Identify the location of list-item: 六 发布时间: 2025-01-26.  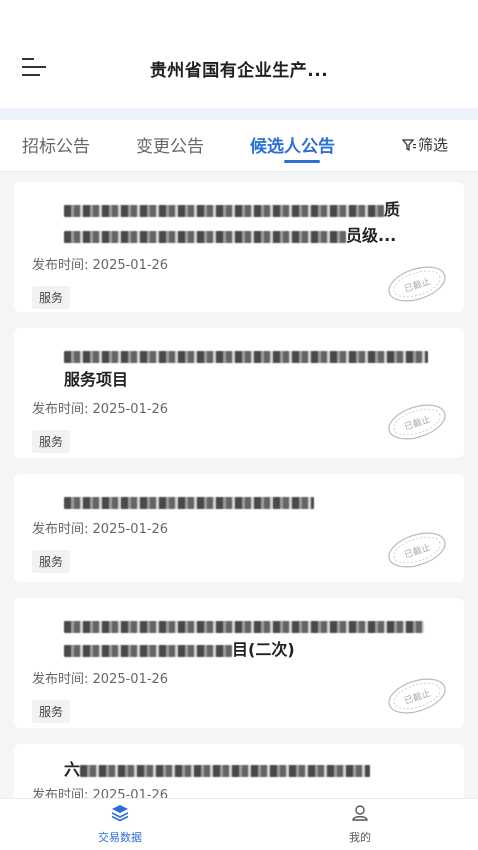
(239, 771).